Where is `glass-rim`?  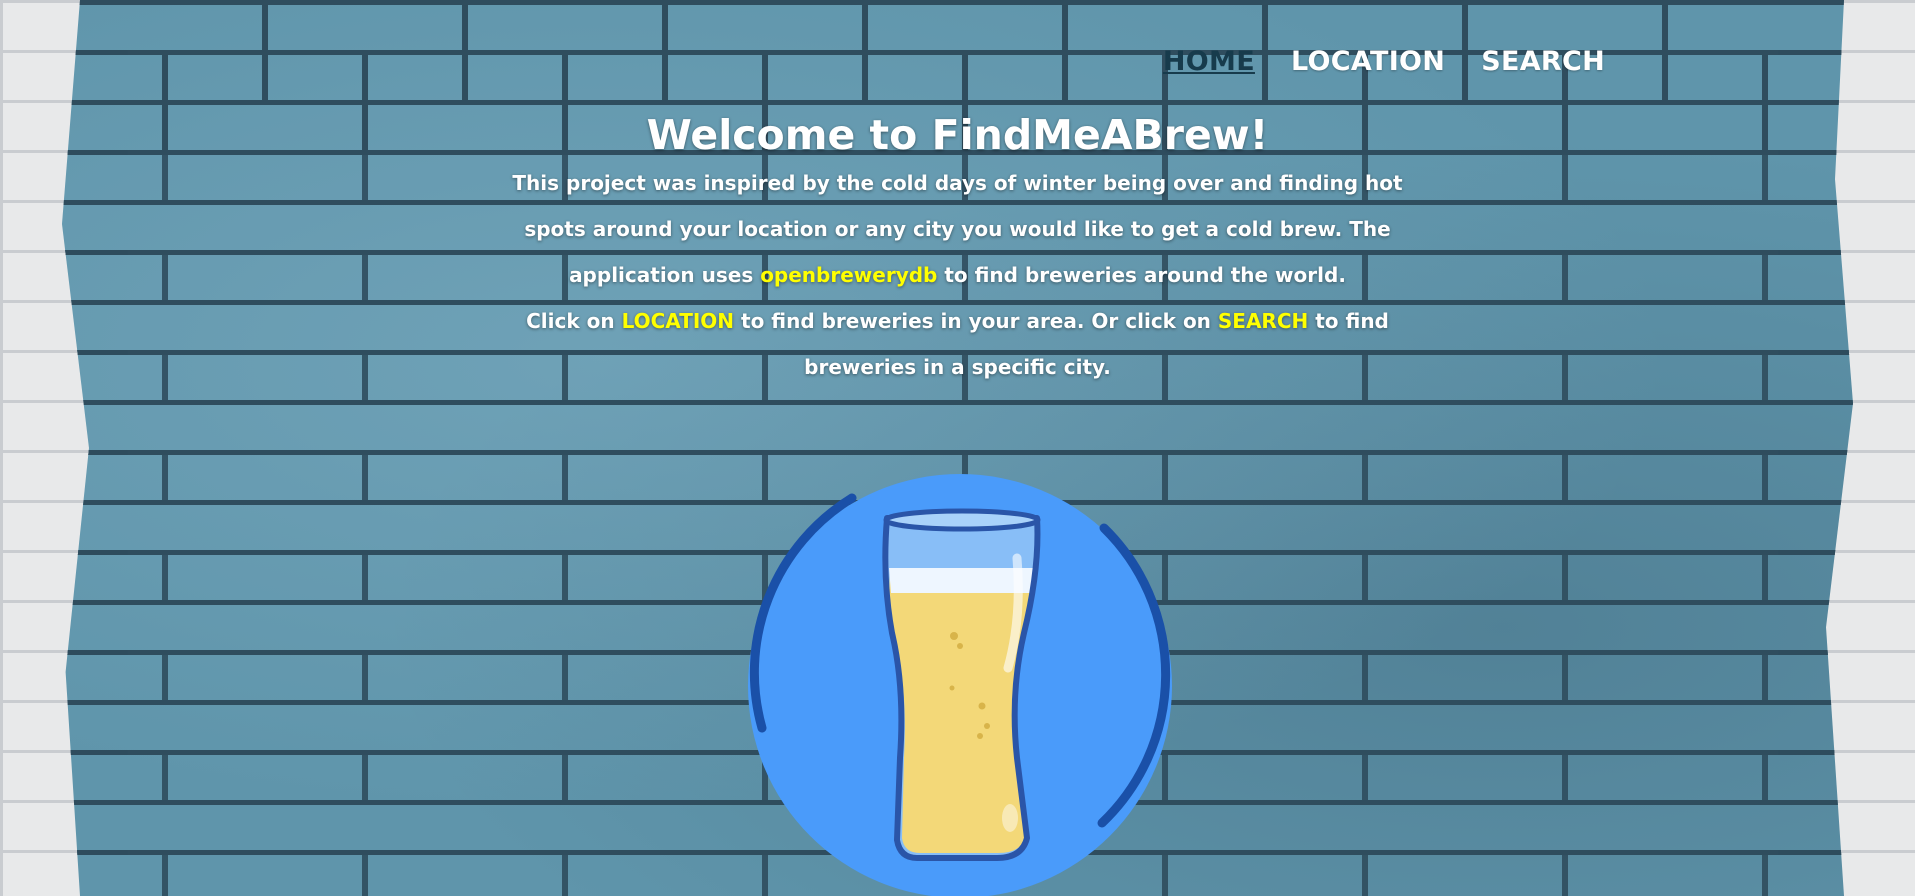 glass-rim is located at coordinates (962, 520).